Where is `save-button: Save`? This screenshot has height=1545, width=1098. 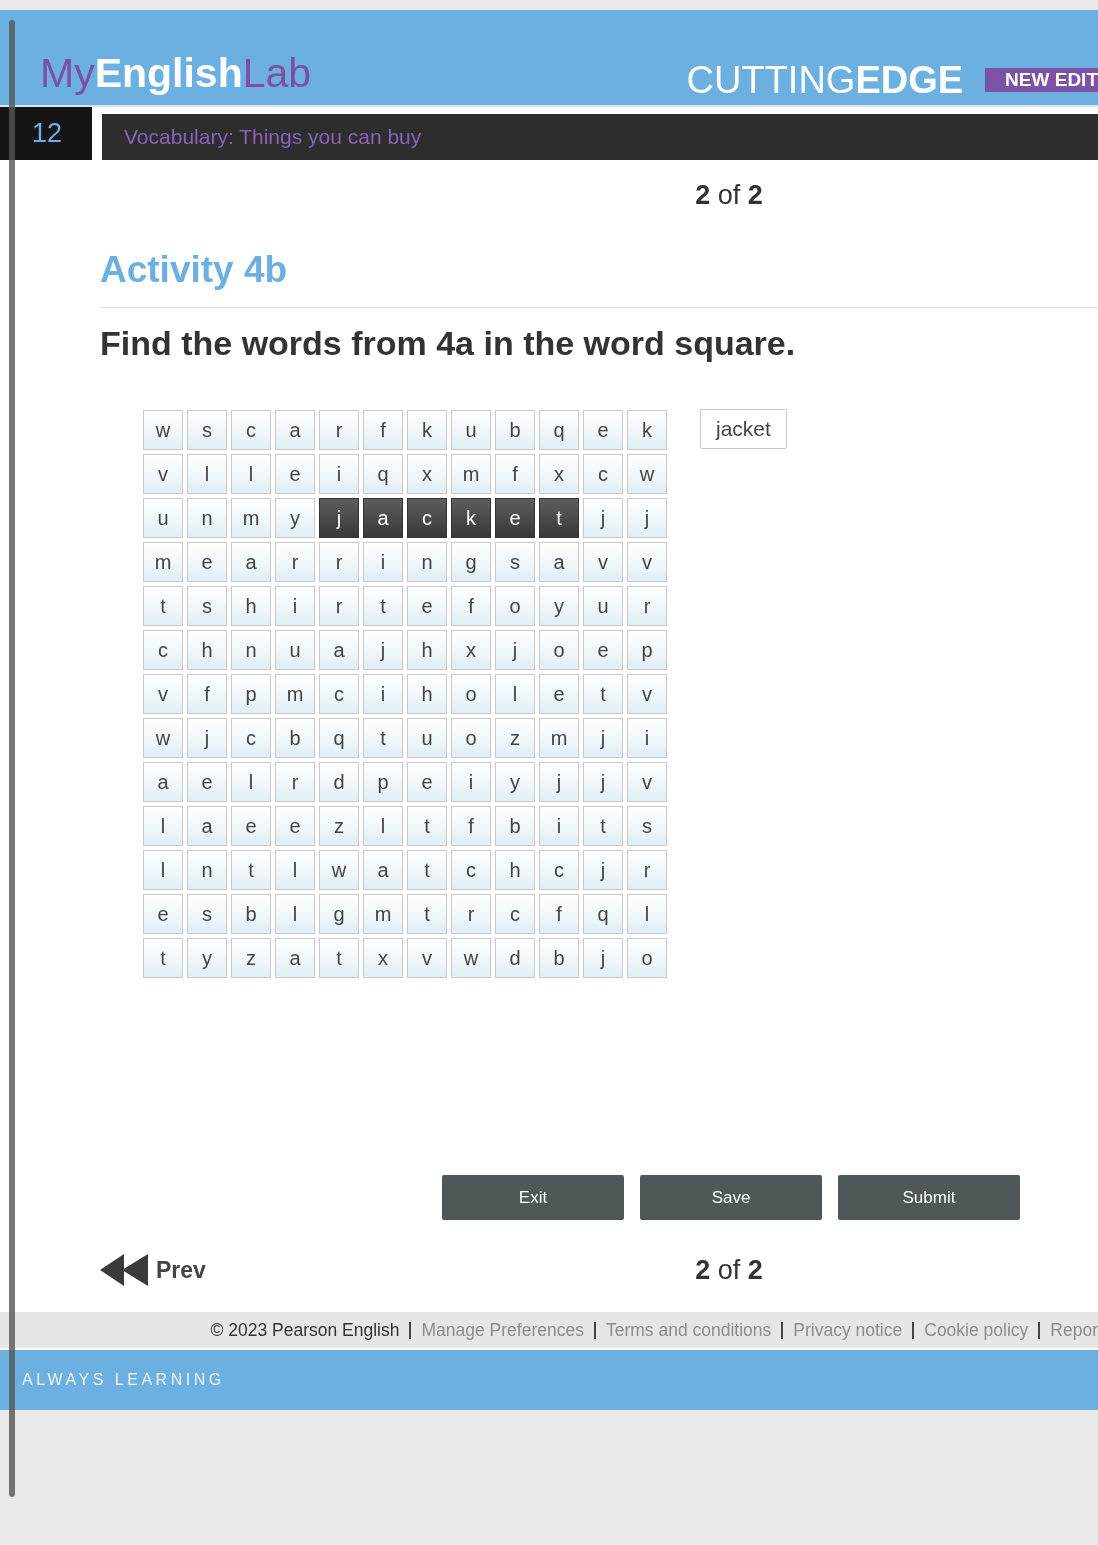 save-button: Save is located at coordinates (731, 1197).